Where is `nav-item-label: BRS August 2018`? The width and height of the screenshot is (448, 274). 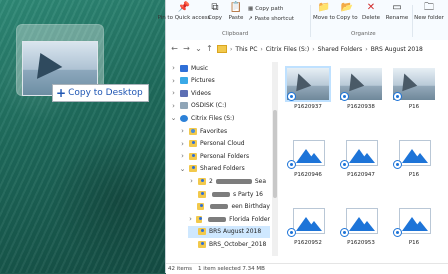 nav-item-label: BRS August 2018 is located at coordinates (235, 232).